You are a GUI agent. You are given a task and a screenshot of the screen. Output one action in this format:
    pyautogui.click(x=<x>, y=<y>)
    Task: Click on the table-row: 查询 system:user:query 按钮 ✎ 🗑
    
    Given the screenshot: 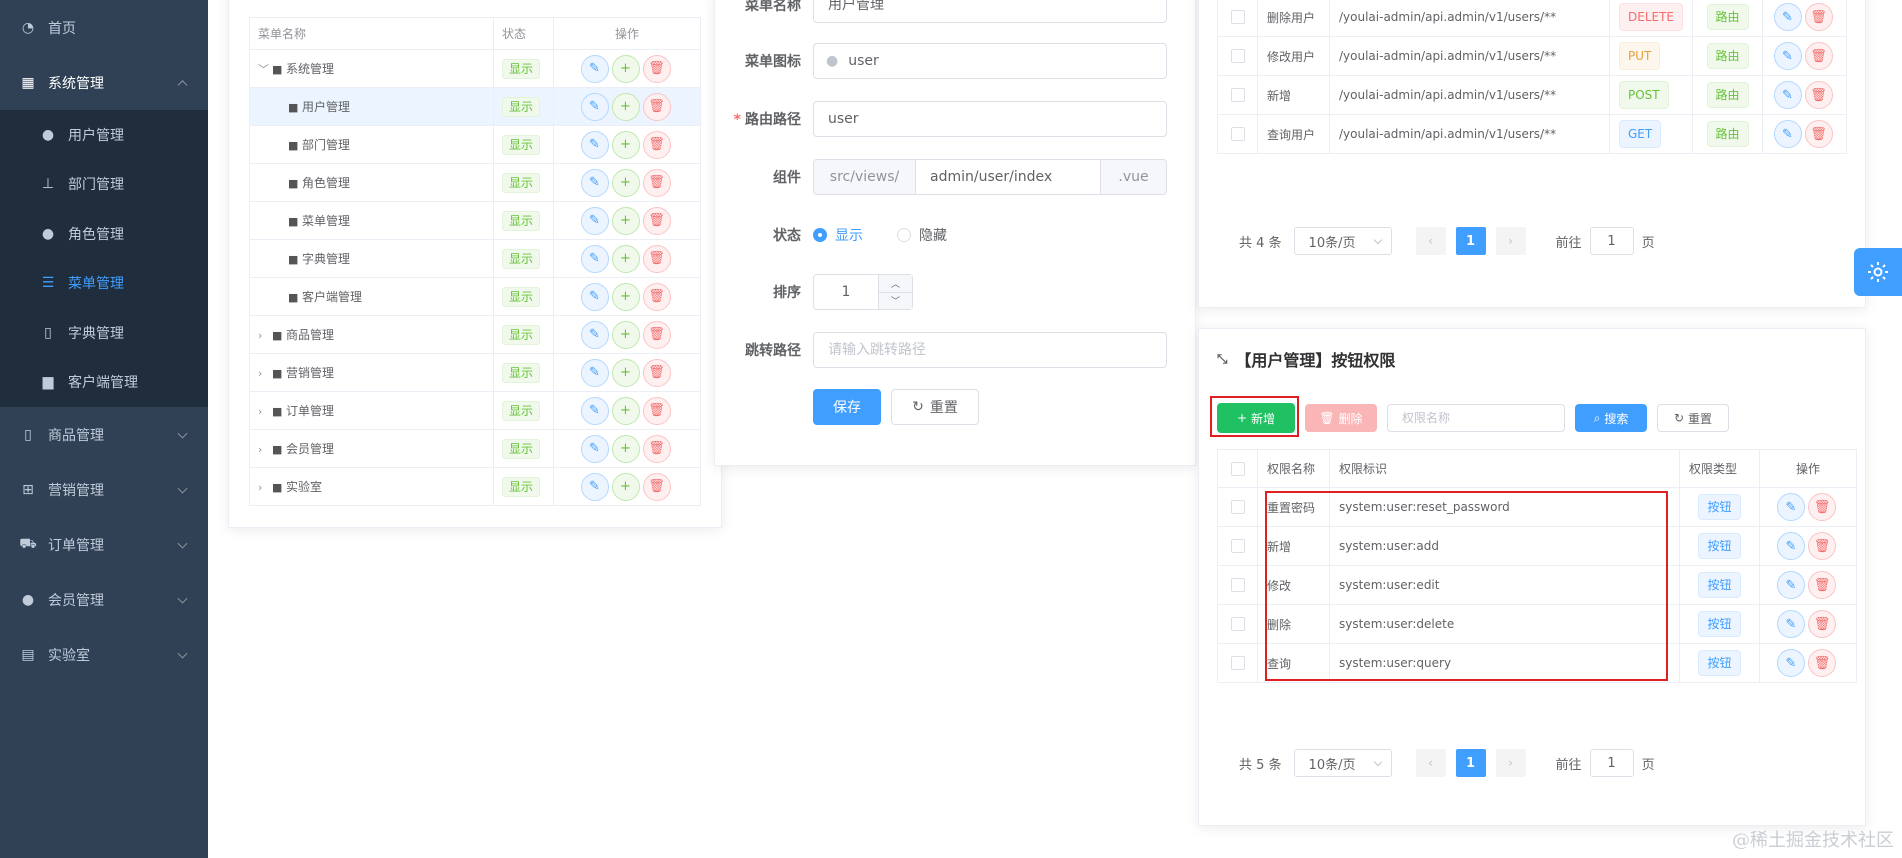 What is the action you would take?
    pyautogui.click(x=1537, y=663)
    